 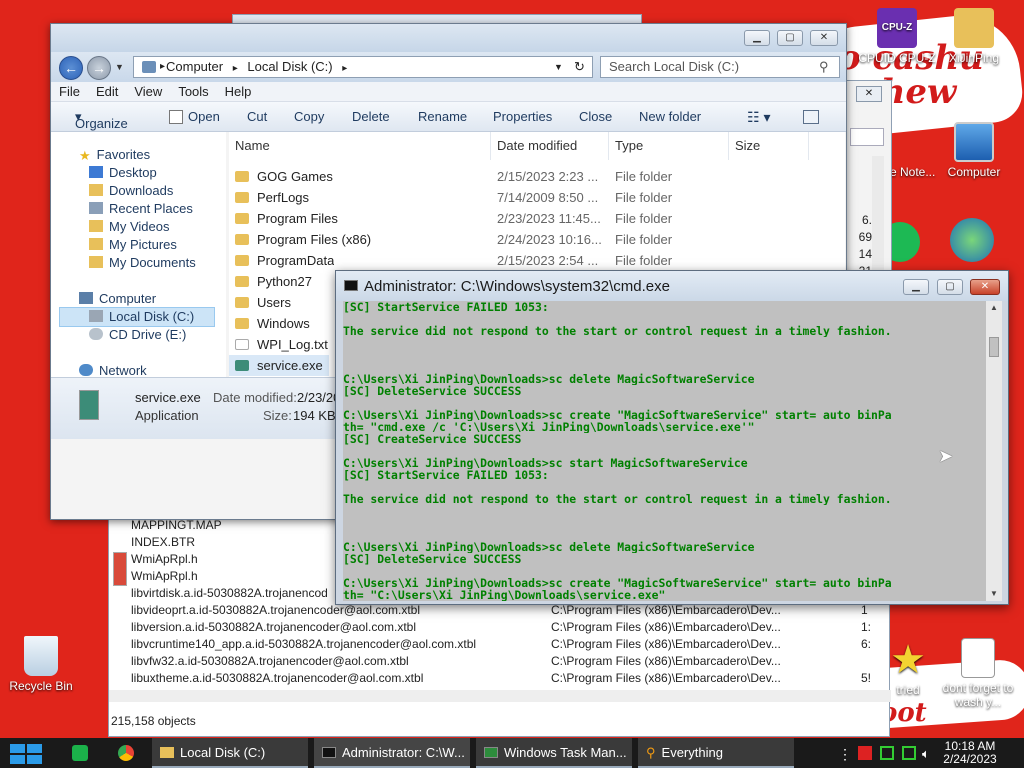 What do you see at coordinates (80, 753) in the screenshot?
I see `app-icon` at bounding box center [80, 753].